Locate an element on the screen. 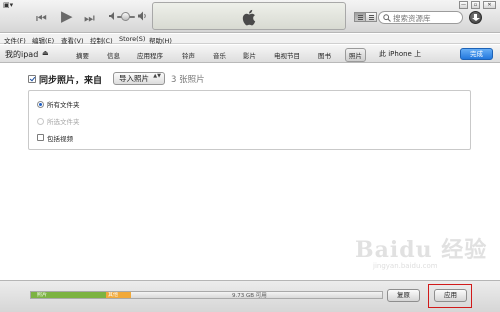  view-mode-buttons is located at coordinates (365, 17).